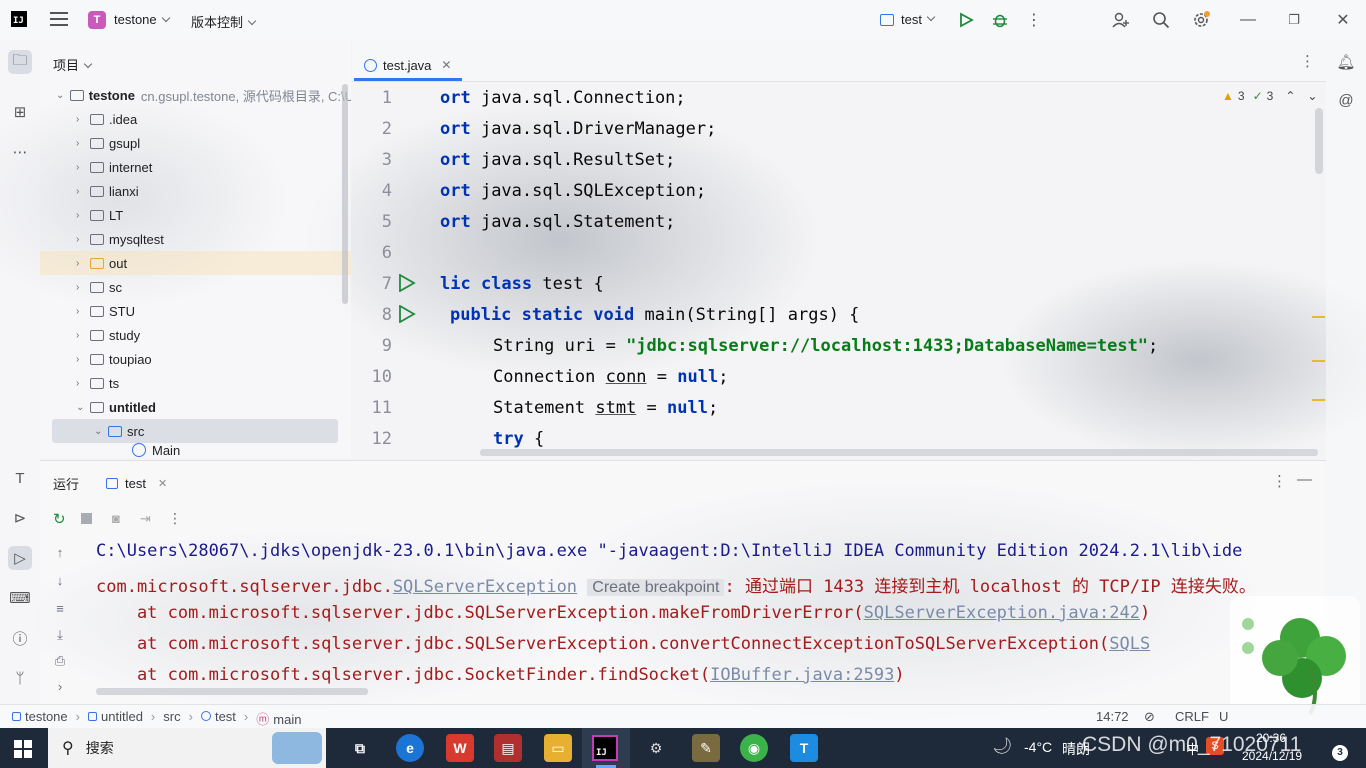 The height and width of the screenshot is (768, 1366). Describe the element at coordinates (360, 748) in the screenshot. I see `task-view-button: ⧉` at that location.